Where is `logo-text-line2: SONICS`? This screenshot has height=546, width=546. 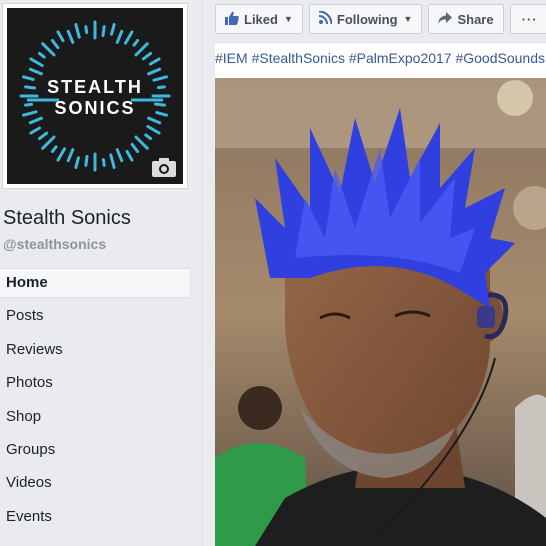
logo-text-line2: SONICS is located at coordinates (94, 108).